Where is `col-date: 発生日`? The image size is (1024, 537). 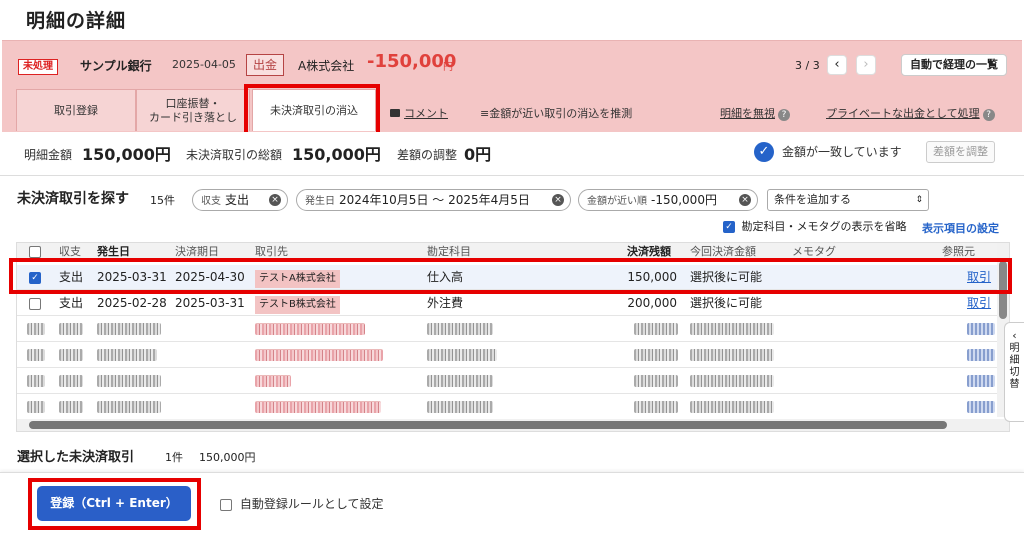 col-date: 発生日 is located at coordinates (113, 251).